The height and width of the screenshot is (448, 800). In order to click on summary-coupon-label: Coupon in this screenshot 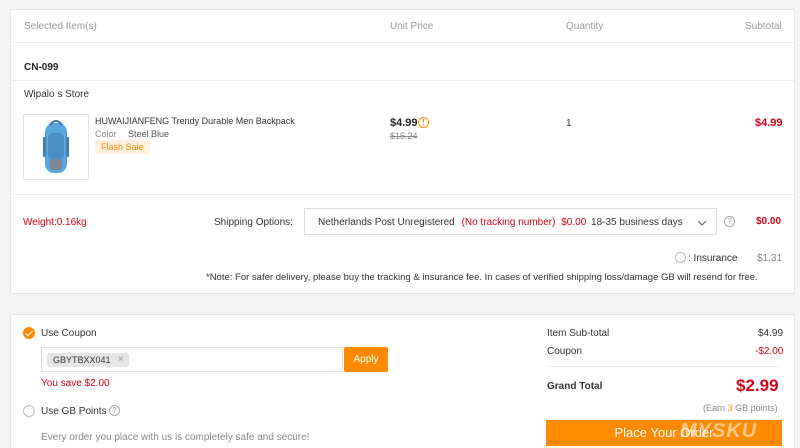, I will do `click(565, 351)`.